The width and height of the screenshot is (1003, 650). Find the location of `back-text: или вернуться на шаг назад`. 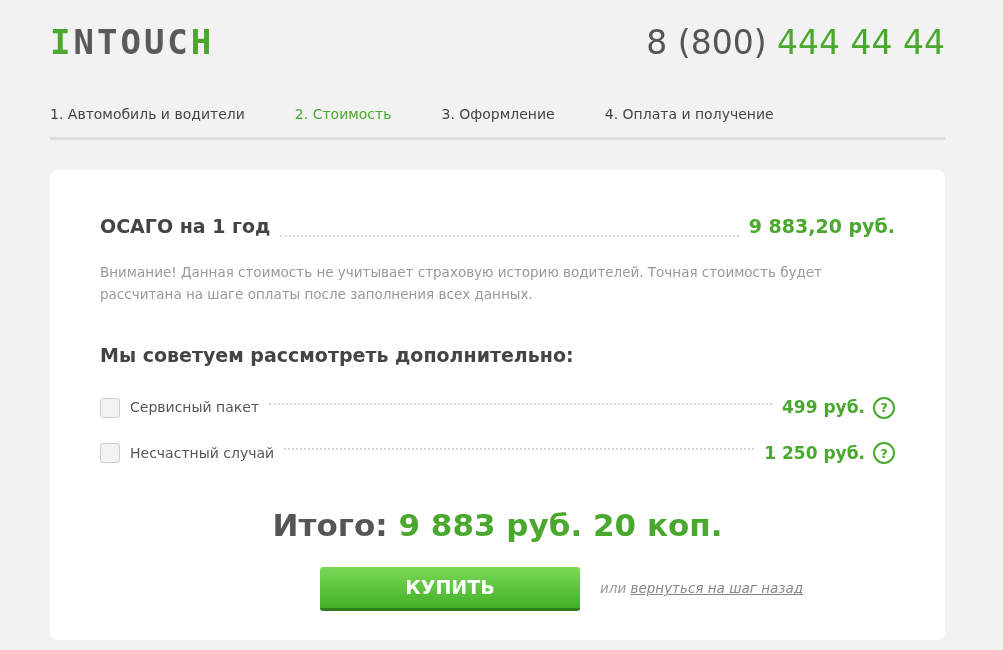

back-text: или вернуться на шаг назад is located at coordinates (702, 589).